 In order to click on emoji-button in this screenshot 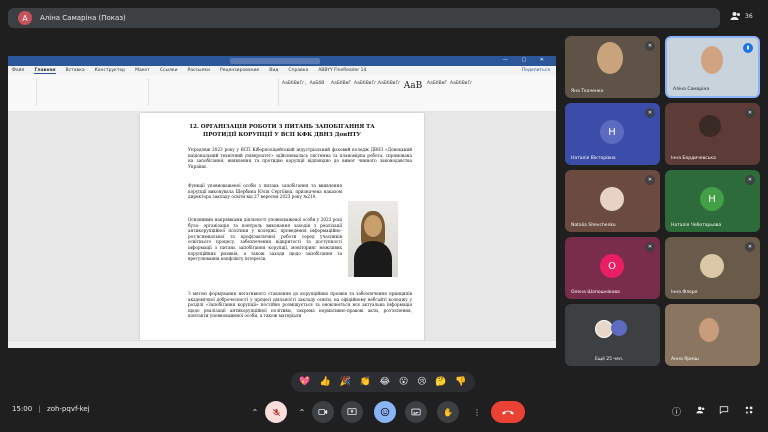, I will do `click(385, 412)`.